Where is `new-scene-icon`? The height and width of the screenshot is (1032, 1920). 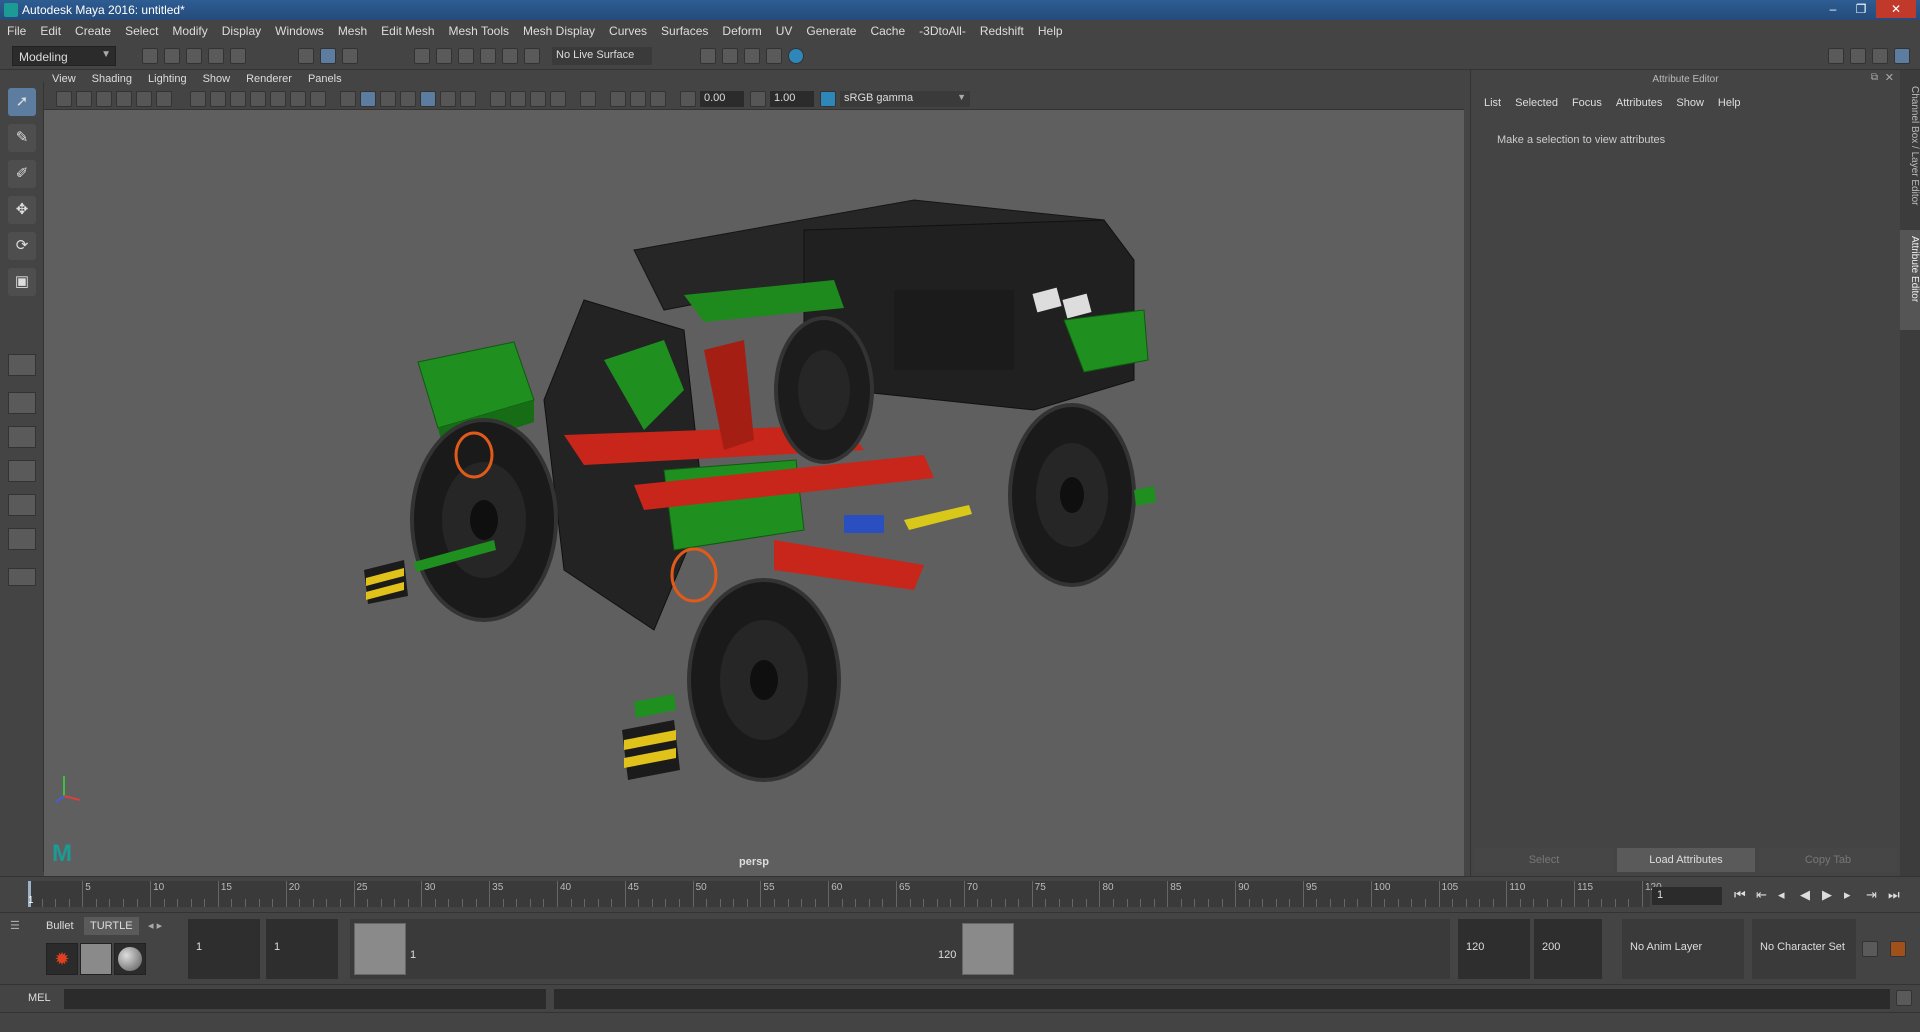 new-scene-icon is located at coordinates (150, 56).